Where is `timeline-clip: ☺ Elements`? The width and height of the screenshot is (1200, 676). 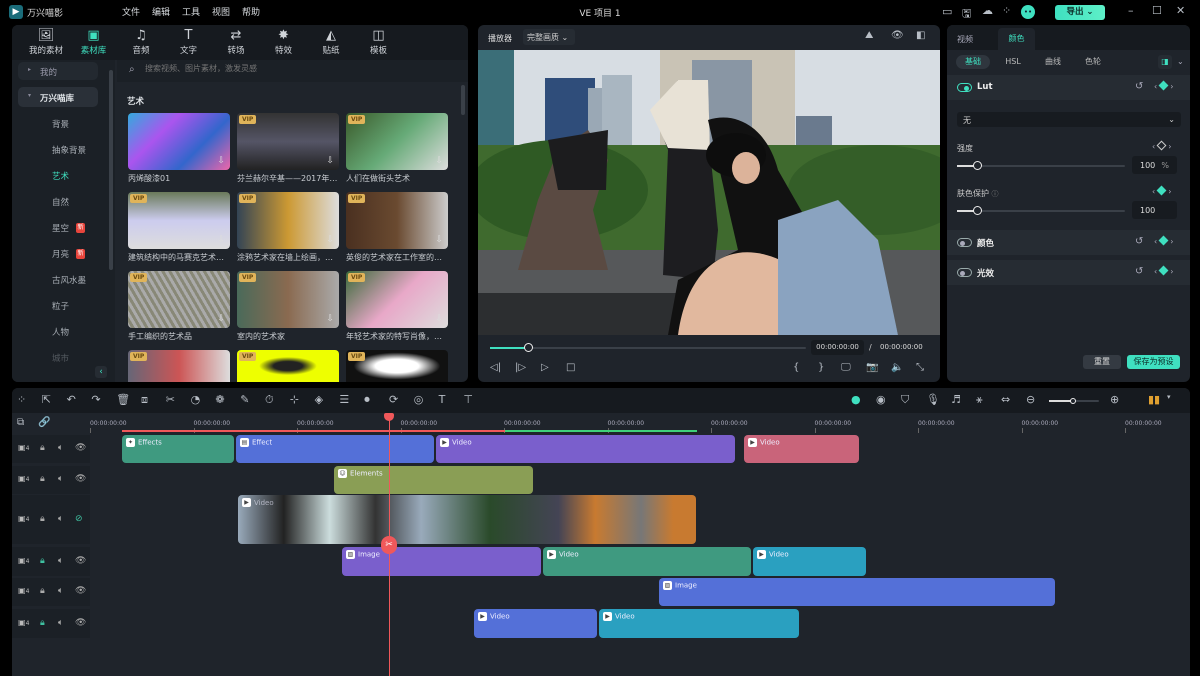
timeline-clip: ☺ Elements is located at coordinates (433, 480).